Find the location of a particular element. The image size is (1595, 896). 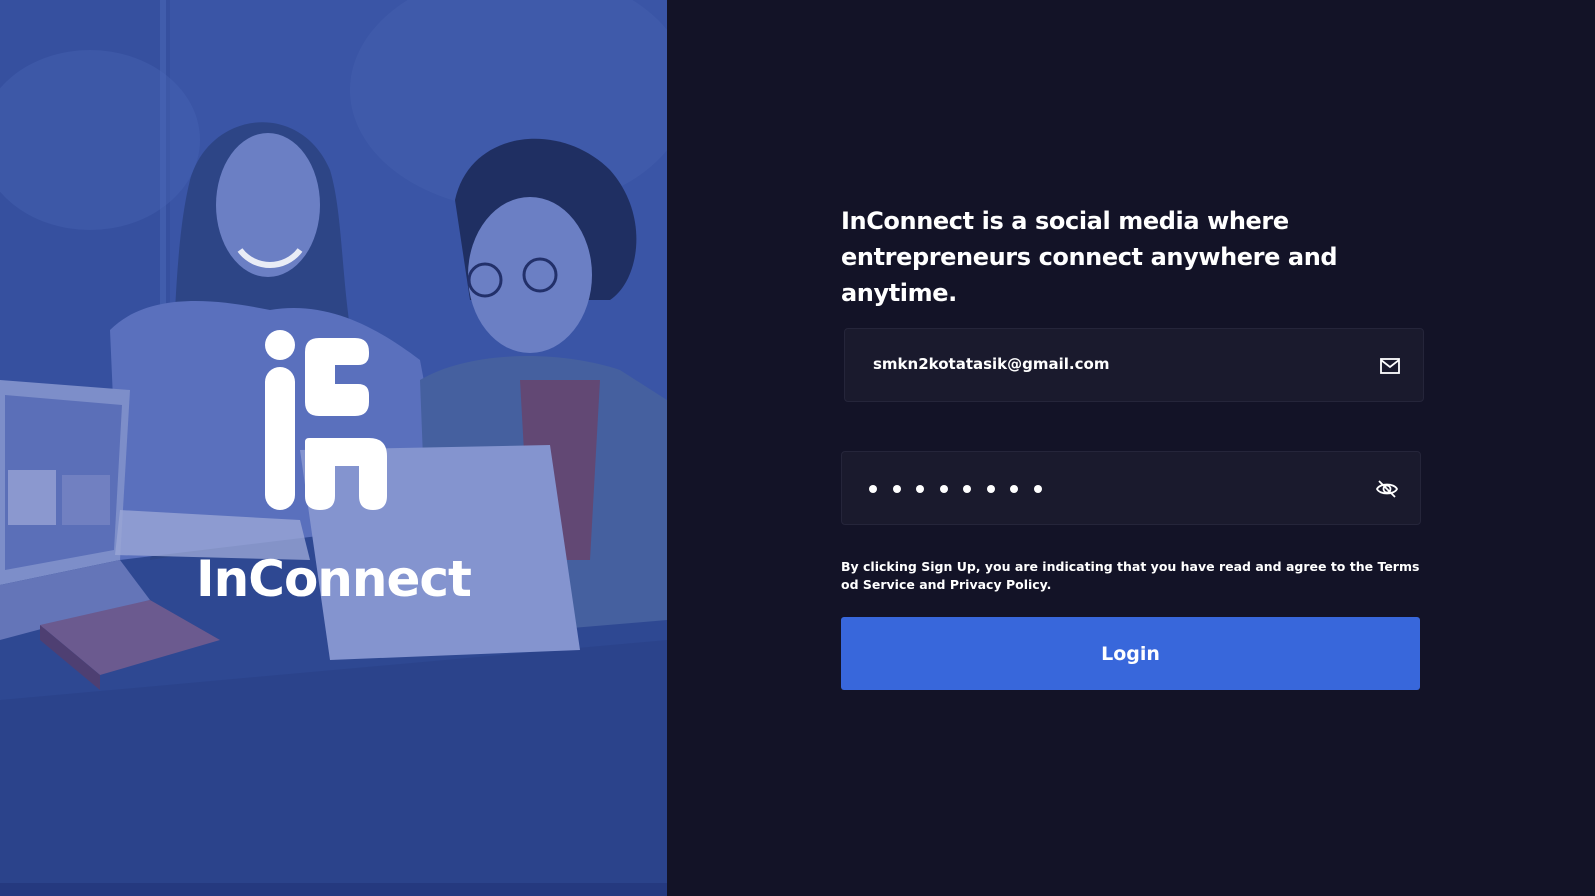

hero-bottom-strip is located at coordinates (333, 889).